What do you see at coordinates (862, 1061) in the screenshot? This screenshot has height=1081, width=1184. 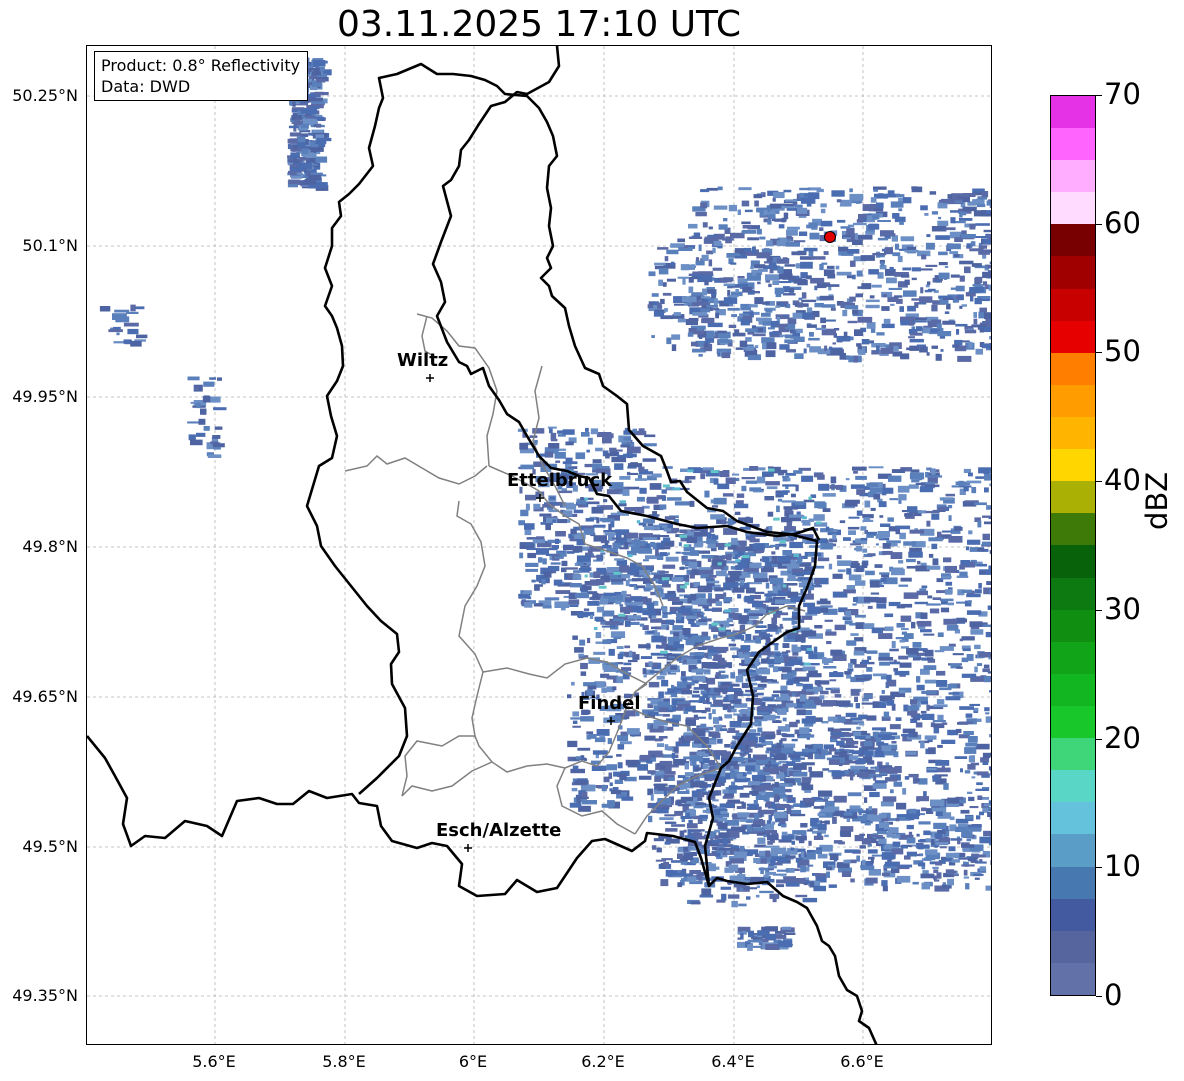 I see `lon-tick-label: 6.6°E` at bounding box center [862, 1061].